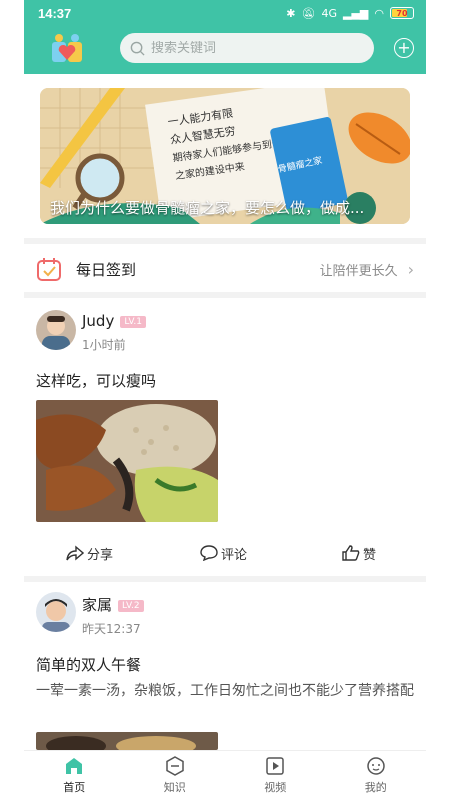 This screenshot has width=450, height=800. I want to click on tab-video: 视频, so click(275, 775).